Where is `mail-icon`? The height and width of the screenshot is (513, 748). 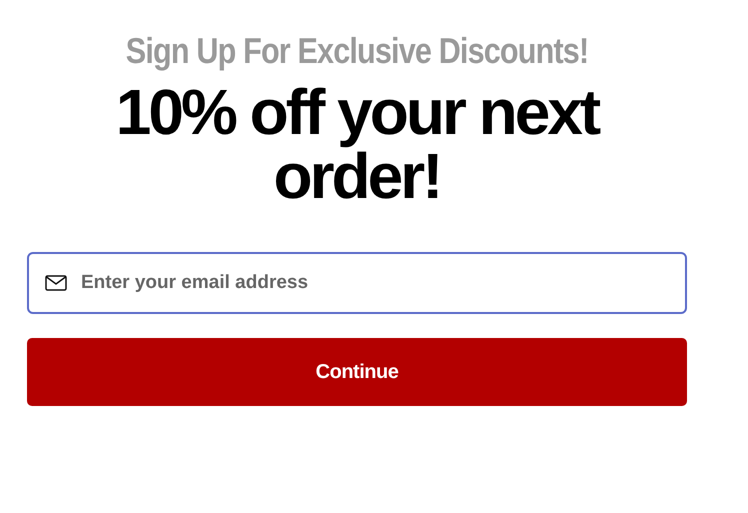 mail-icon is located at coordinates (56, 283).